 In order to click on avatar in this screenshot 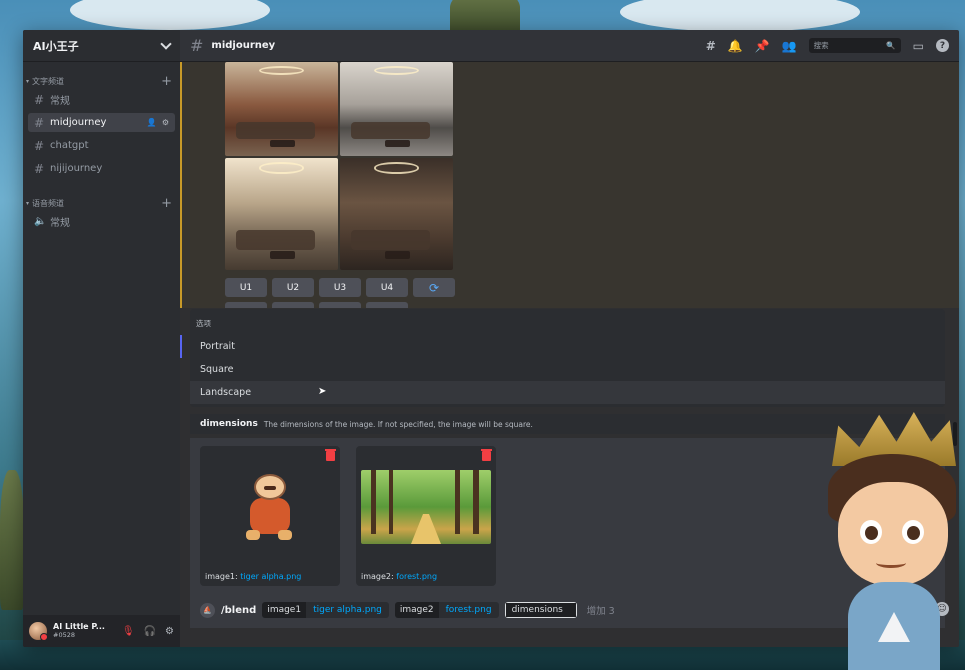, I will do `click(38, 631)`.